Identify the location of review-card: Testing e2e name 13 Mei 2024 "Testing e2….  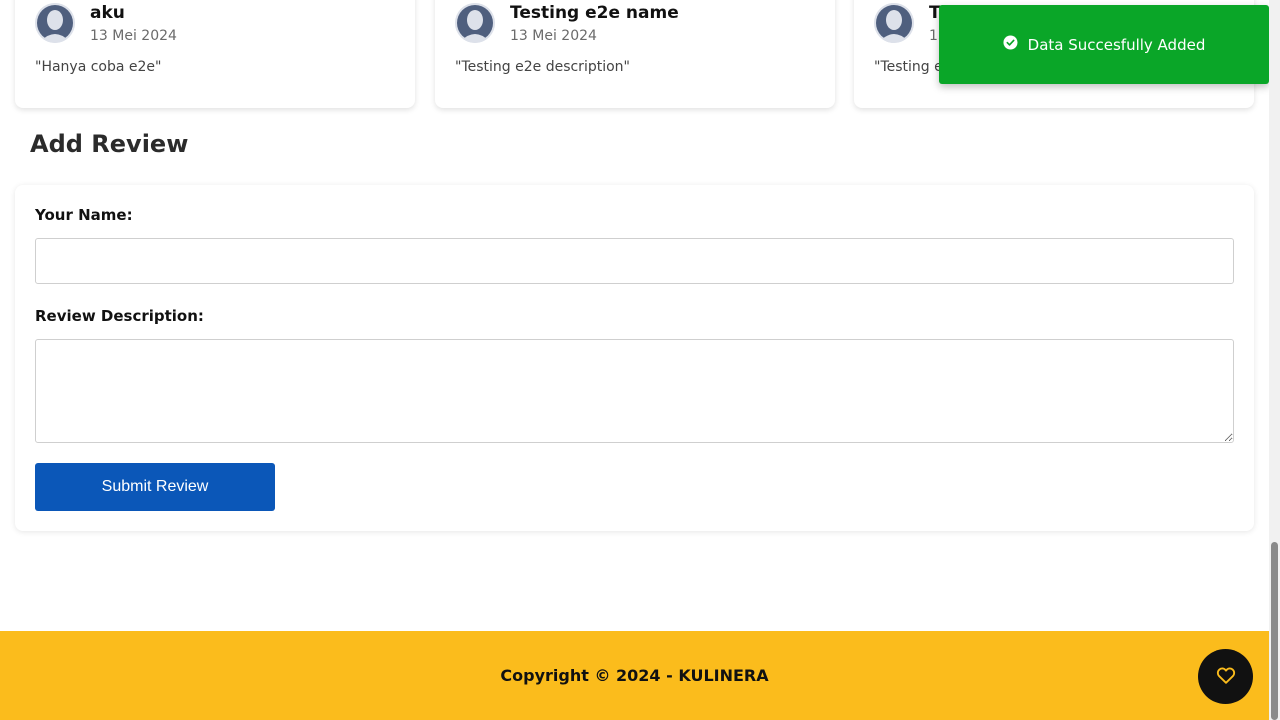
(635, 54).